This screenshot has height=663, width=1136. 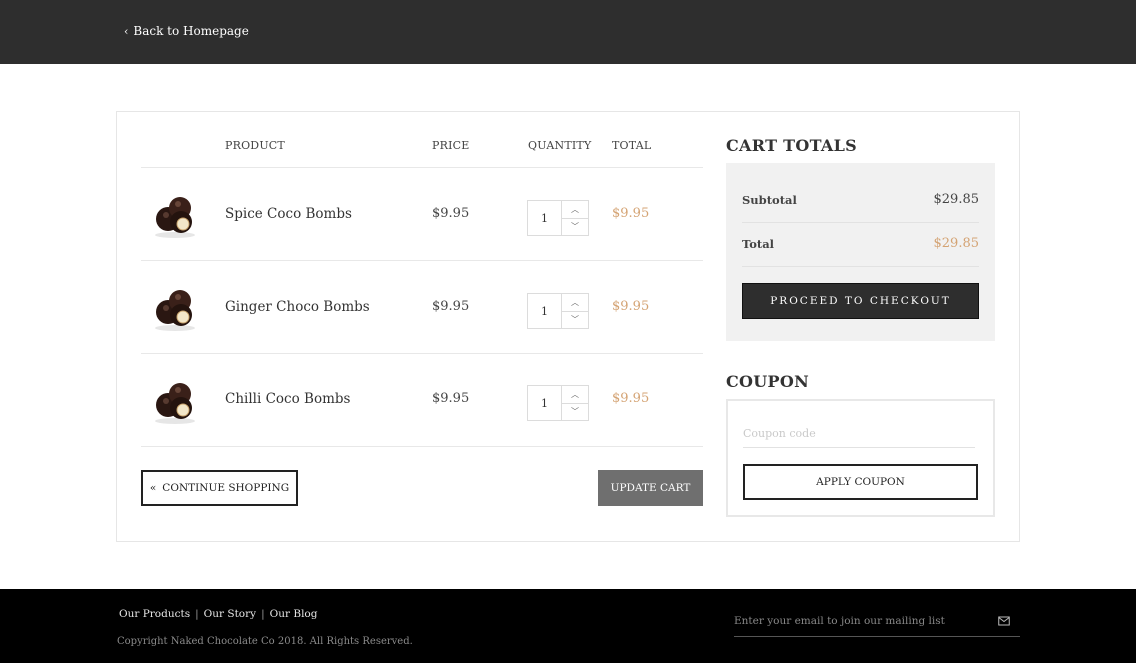 What do you see at coordinates (860, 482) in the screenshot?
I see `apply-coupon-button: APPLY COUPON` at bounding box center [860, 482].